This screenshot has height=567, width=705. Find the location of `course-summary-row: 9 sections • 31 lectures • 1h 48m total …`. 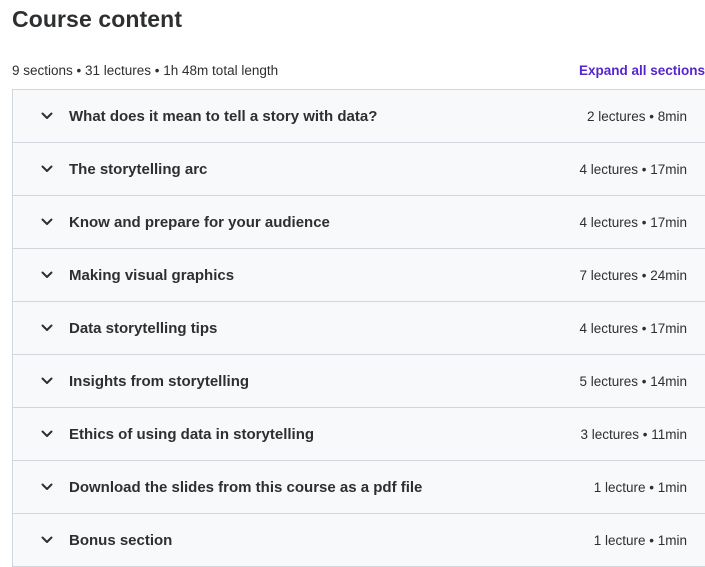

course-summary-row: 9 sections • 31 lectures • 1h 48m total … is located at coordinates (358, 70).